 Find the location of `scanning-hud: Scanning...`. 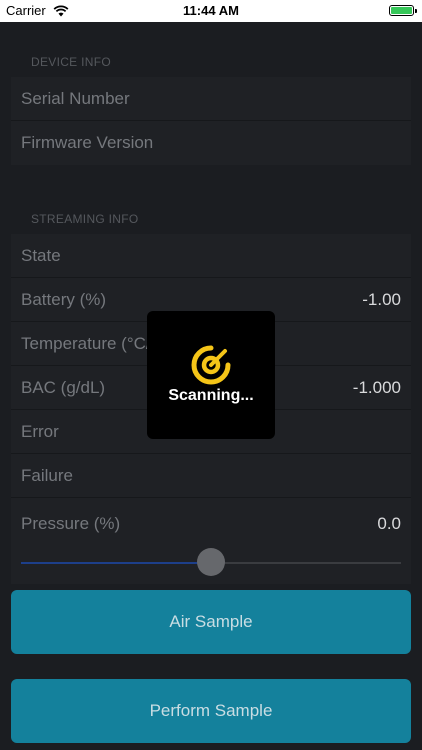

scanning-hud: Scanning... is located at coordinates (211, 375).